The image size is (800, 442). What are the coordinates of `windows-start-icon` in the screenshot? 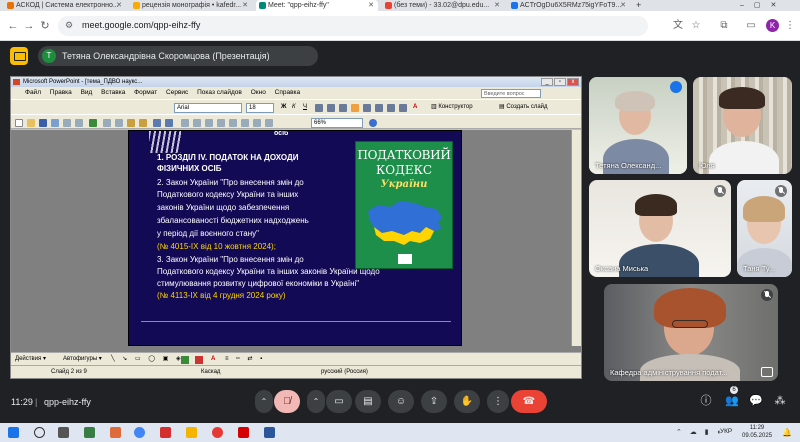 It's located at (13, 432).